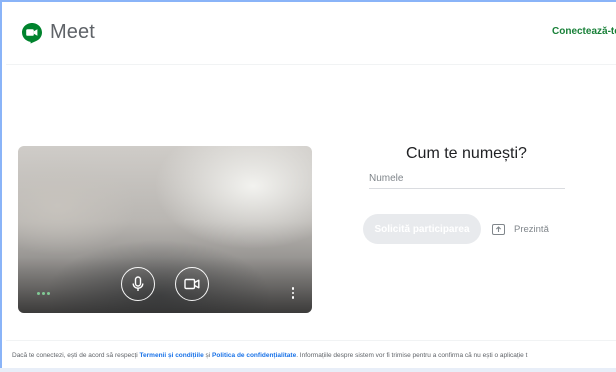  I want to click on join-title: Cum te numești?, so click(466, 153).